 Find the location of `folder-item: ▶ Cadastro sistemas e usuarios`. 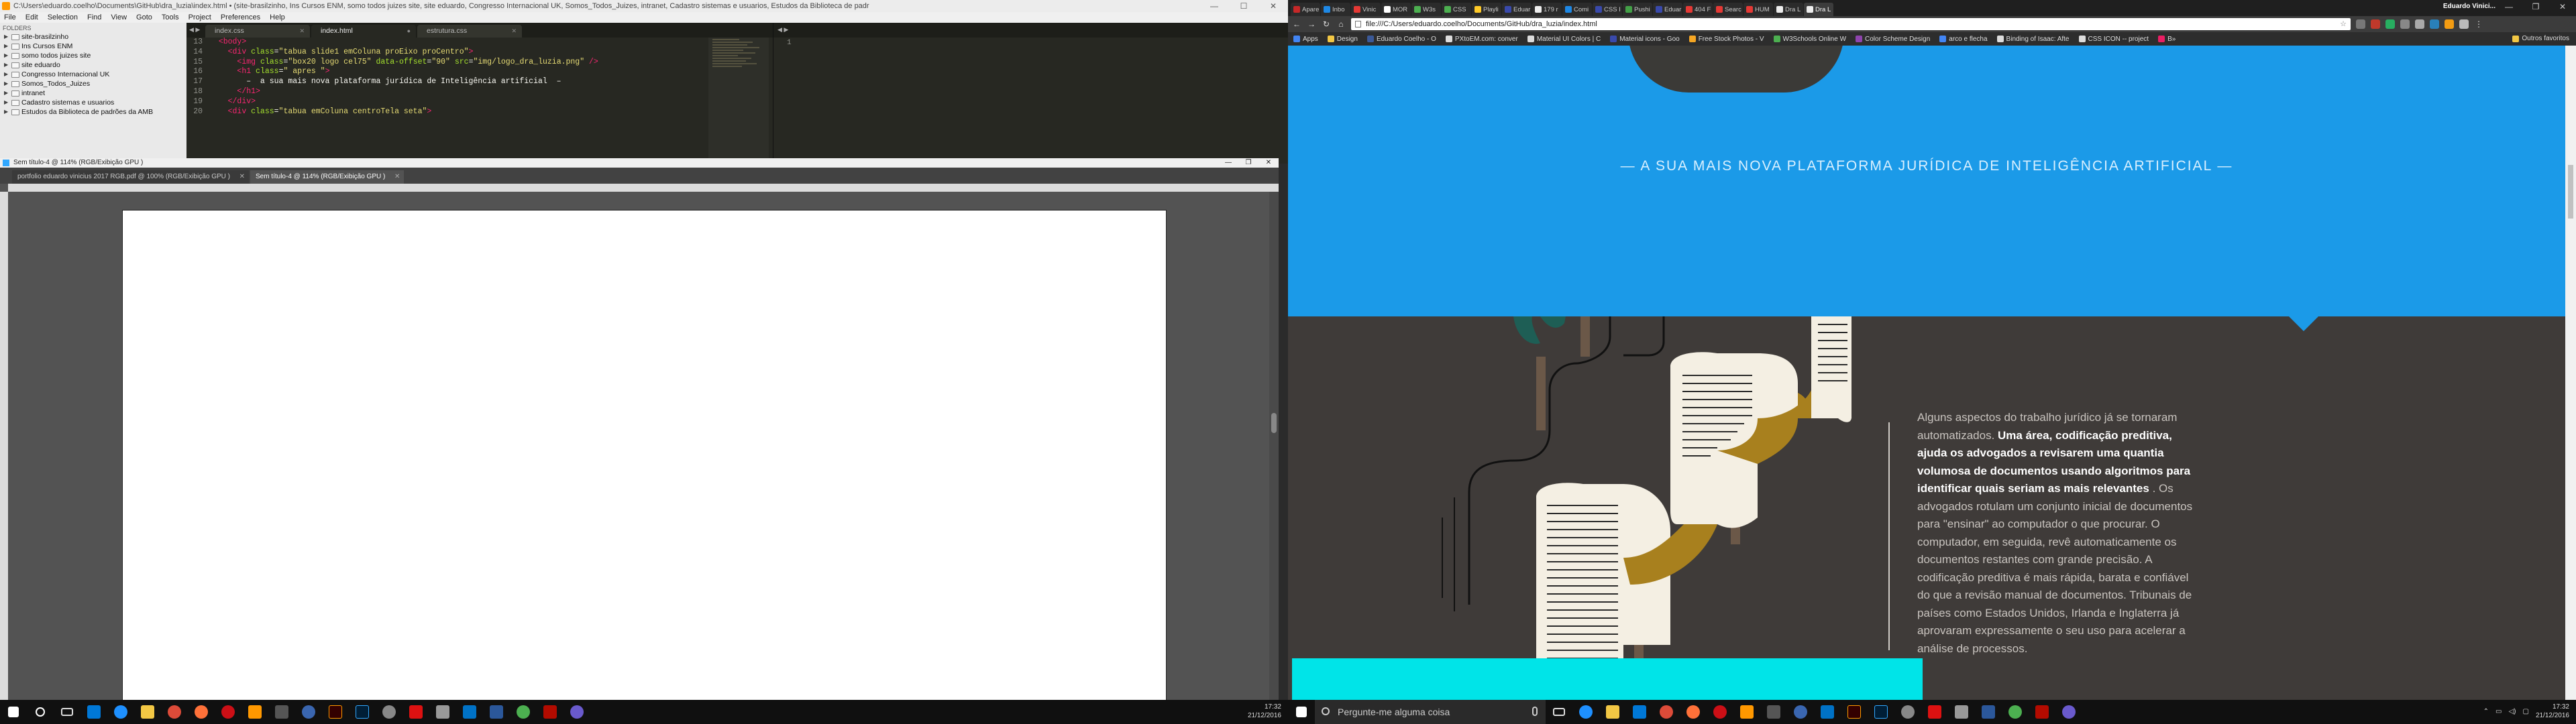

folder-item: ▶ Cadastro sistemas e usuarios is located at coordinates (93, 102).